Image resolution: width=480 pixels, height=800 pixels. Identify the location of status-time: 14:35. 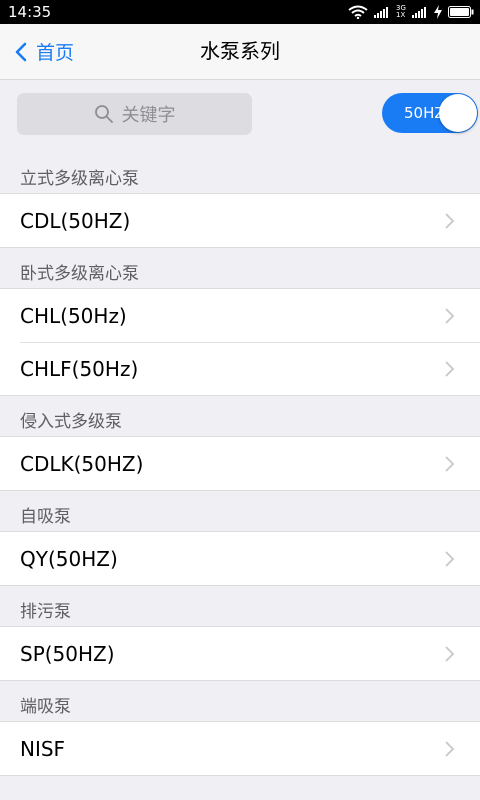
(30, 12).